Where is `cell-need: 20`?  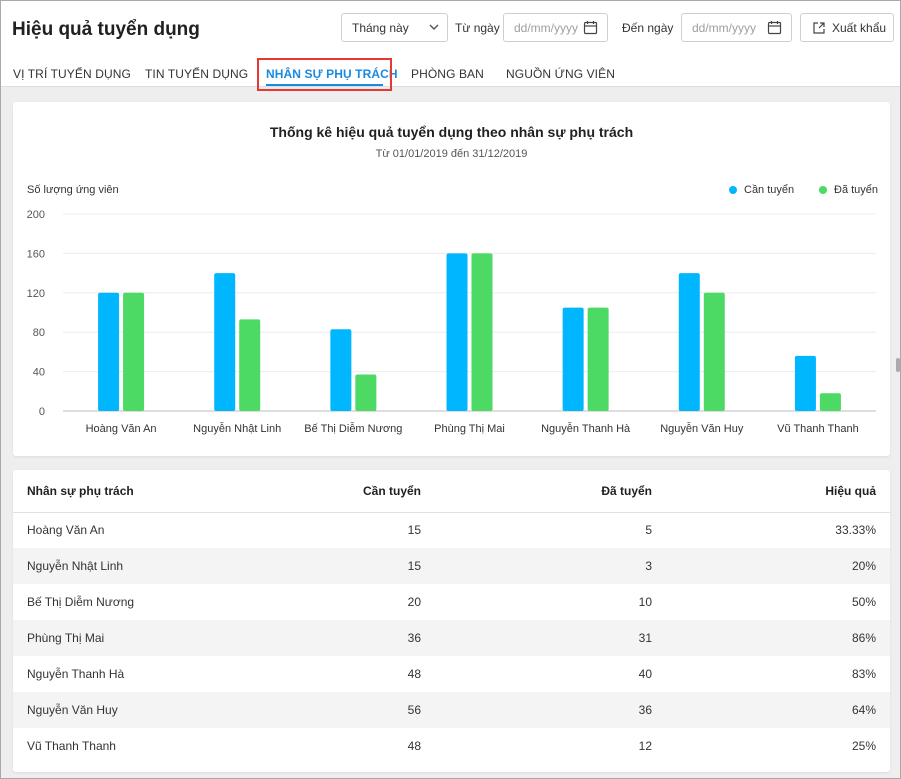 cell-need: 20 is located at coordinates (414, 602).